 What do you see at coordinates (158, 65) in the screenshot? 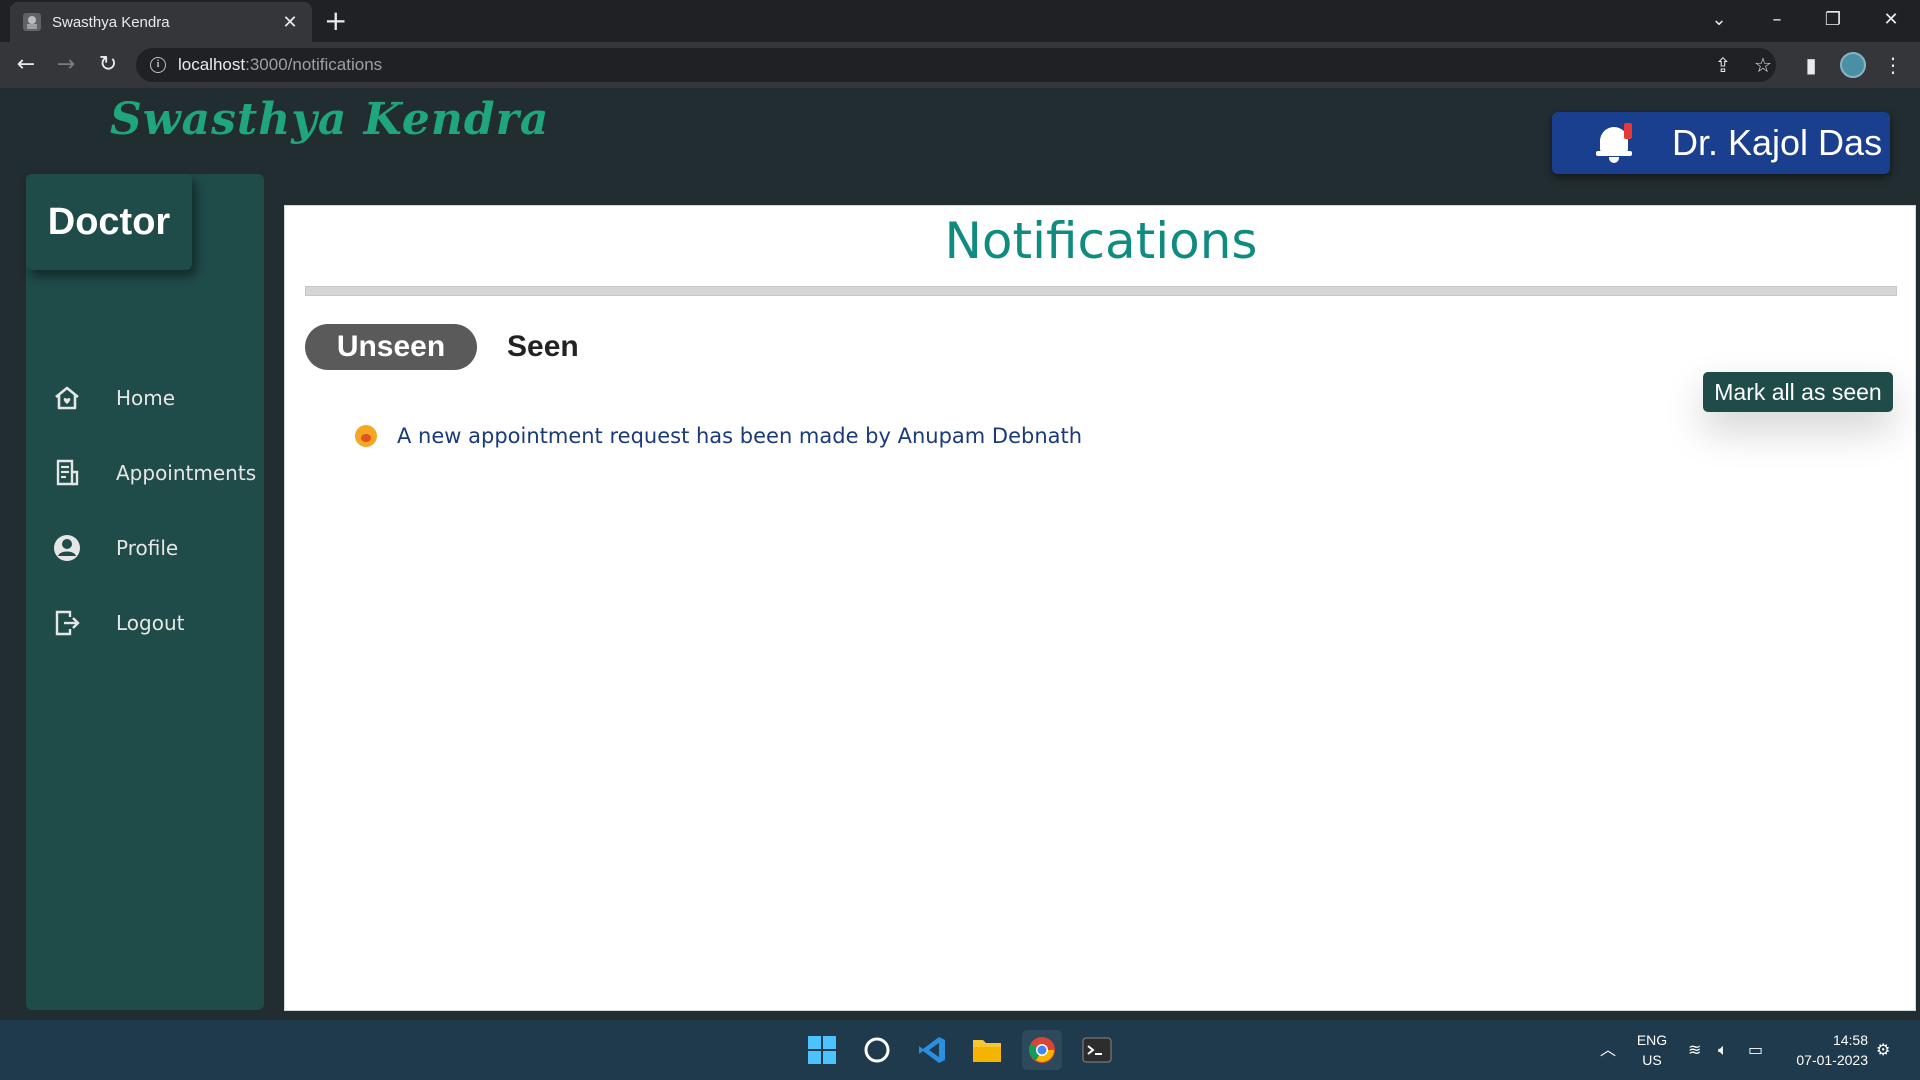
I see `site-info-icon: i` at bounding box center [158, 65].